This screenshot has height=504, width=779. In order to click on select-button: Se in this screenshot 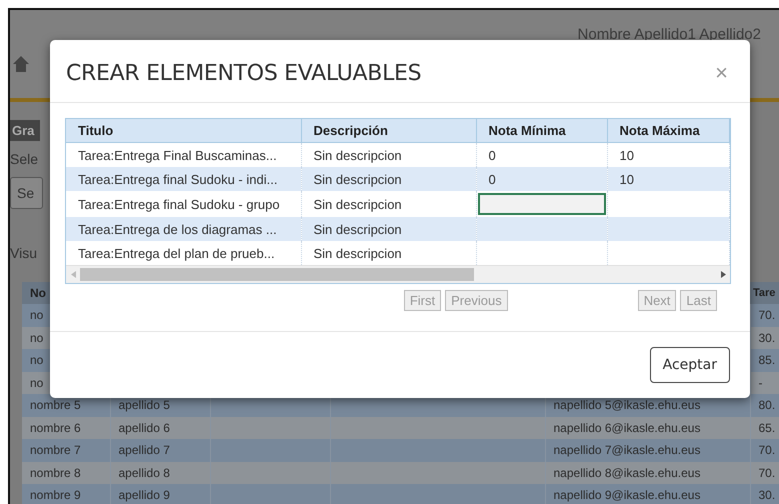, I will do `click(27, 193)`.